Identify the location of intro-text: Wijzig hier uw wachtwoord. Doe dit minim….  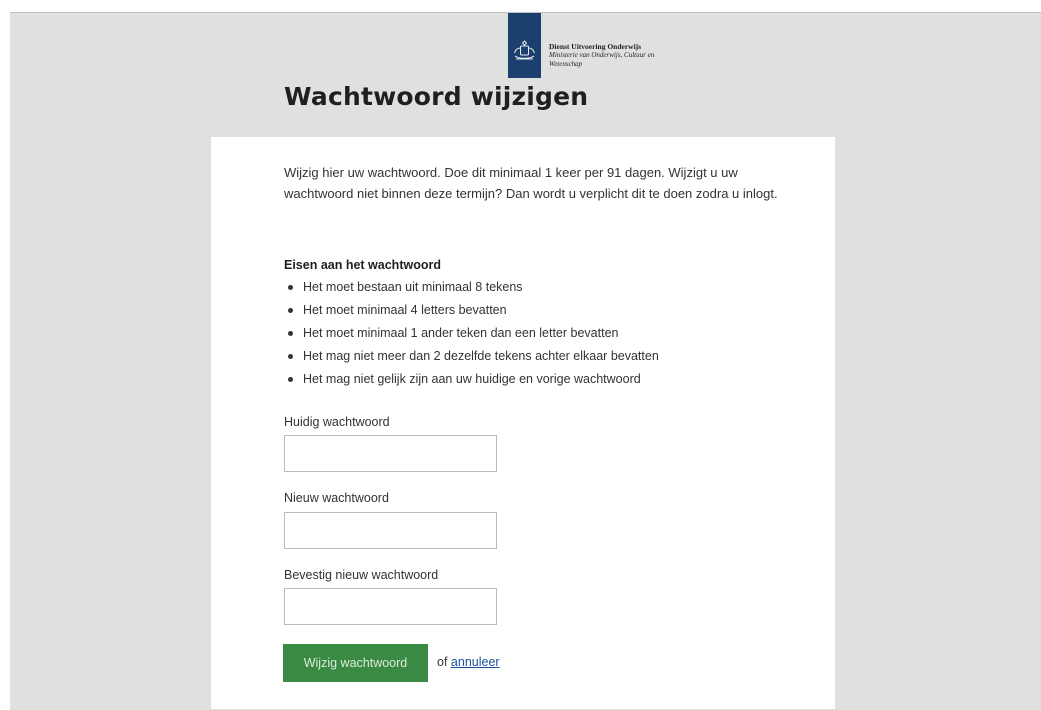
(531, 183).